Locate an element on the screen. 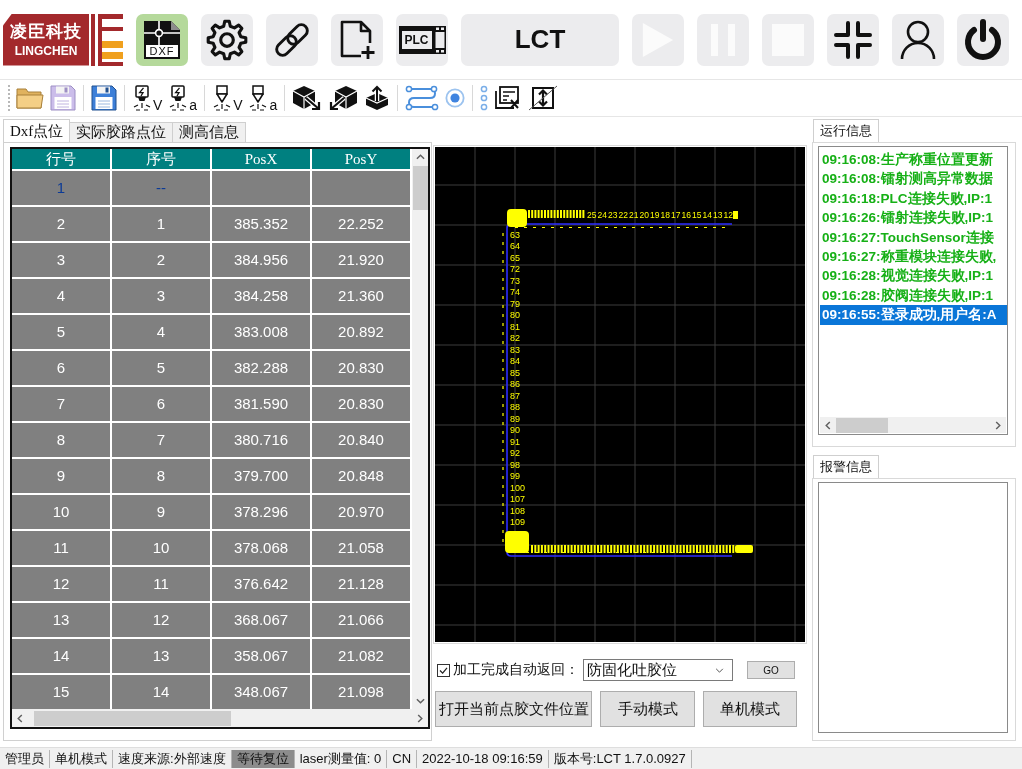 This screenshot has width=1022, height=769. plc-button: PLC is located at coordinates (422, 39).